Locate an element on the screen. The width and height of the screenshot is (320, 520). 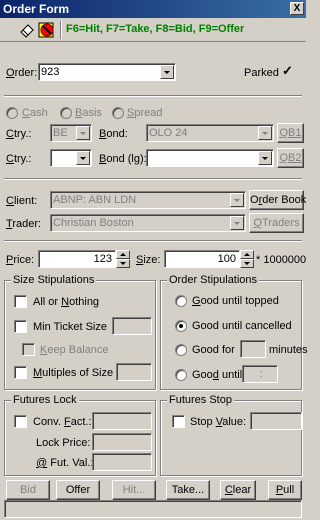
trader-value: Christian Boston is located at coordinates (93, 223).